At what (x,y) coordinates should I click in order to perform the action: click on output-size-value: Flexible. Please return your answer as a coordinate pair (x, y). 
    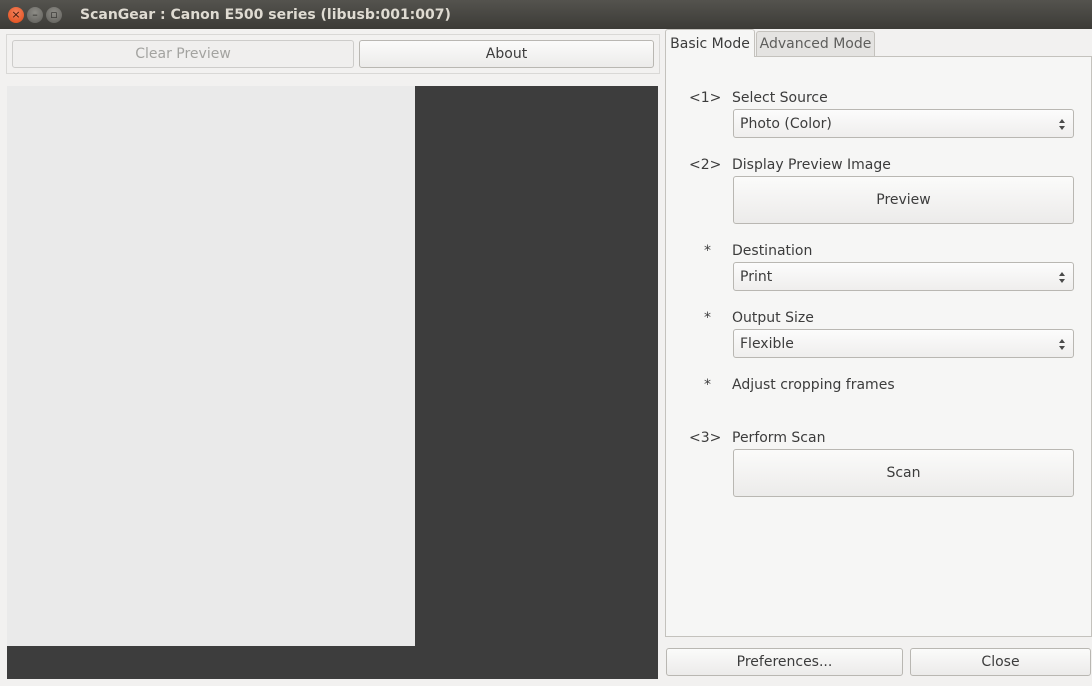
    Looking at the image, I should click on (767, 343).